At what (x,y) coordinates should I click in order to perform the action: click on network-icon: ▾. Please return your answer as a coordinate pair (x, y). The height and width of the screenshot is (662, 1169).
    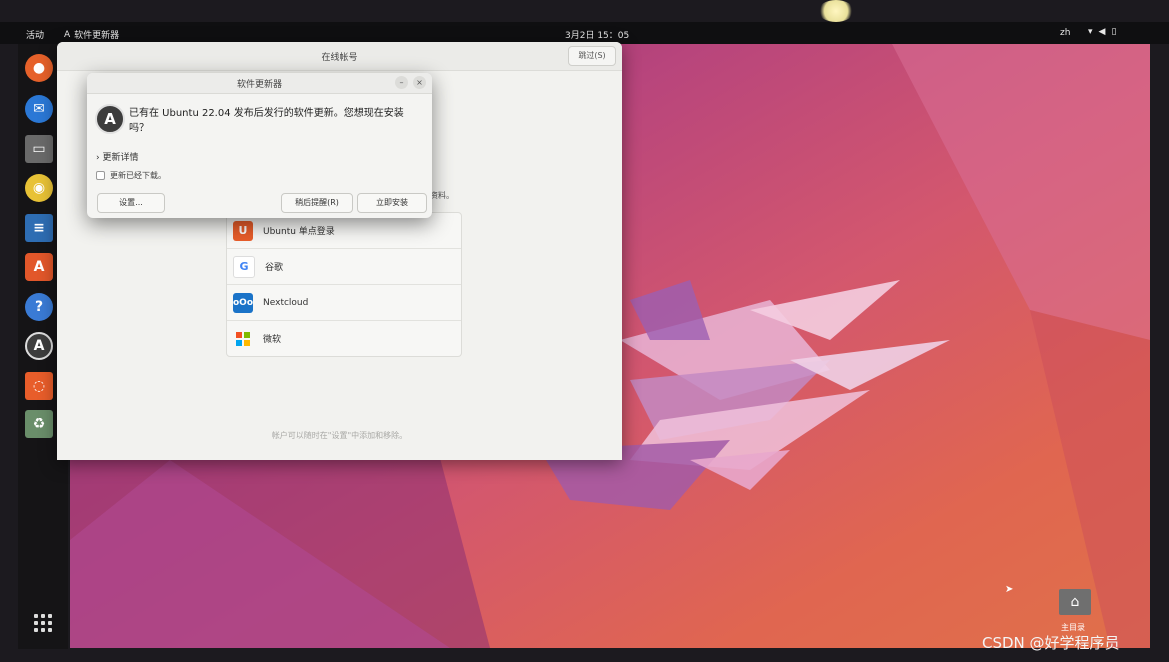
    Looking at the image, I should click on (1090, 32).